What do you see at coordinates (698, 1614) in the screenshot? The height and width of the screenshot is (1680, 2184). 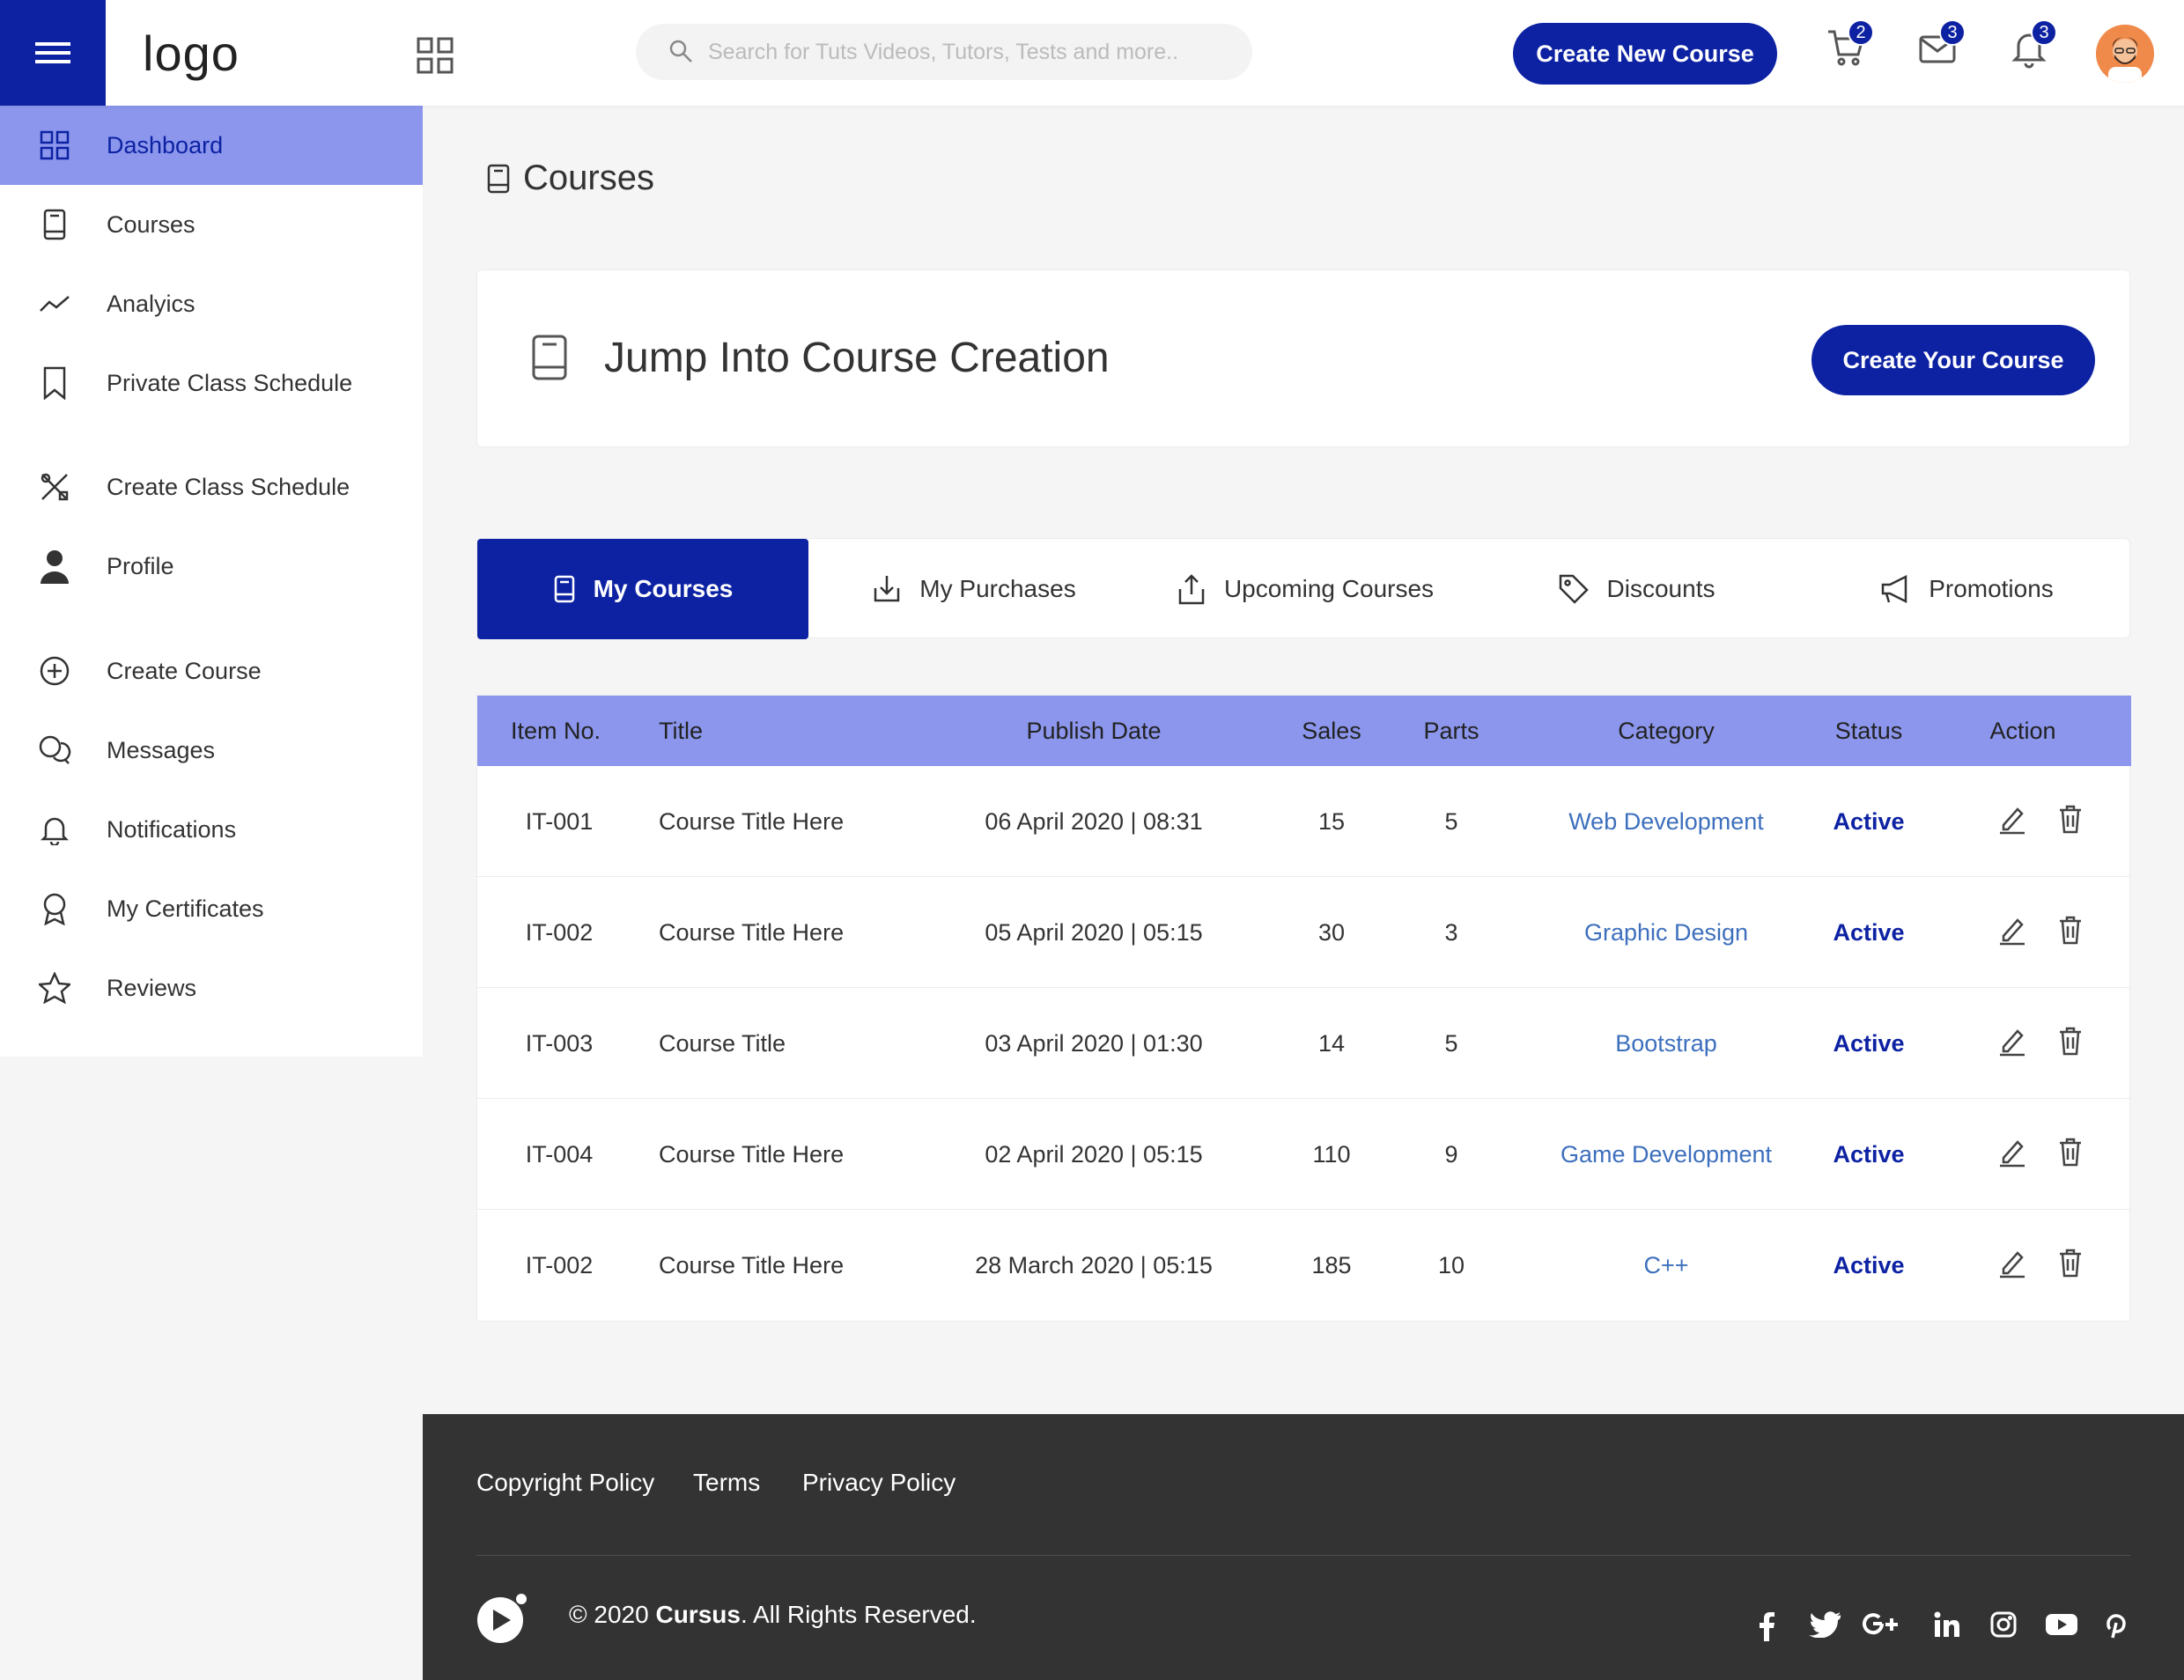 I see `brand-name: Cursus` at bounding box center [698, 1614].